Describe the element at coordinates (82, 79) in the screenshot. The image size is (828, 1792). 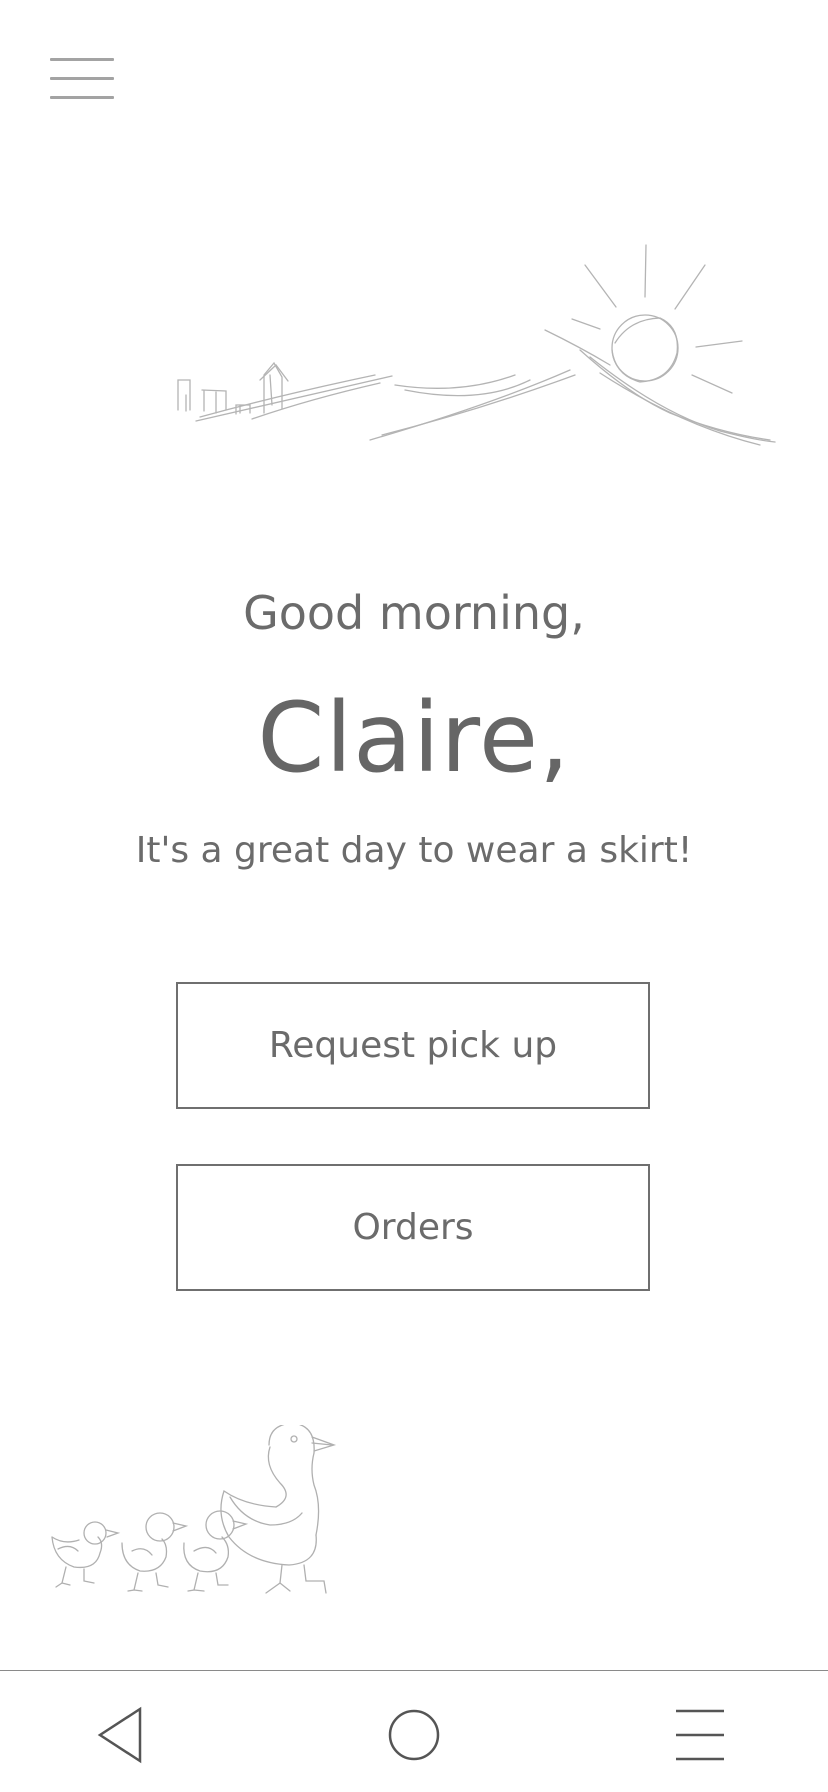
I see `hamburger-menu-icon` at that location.